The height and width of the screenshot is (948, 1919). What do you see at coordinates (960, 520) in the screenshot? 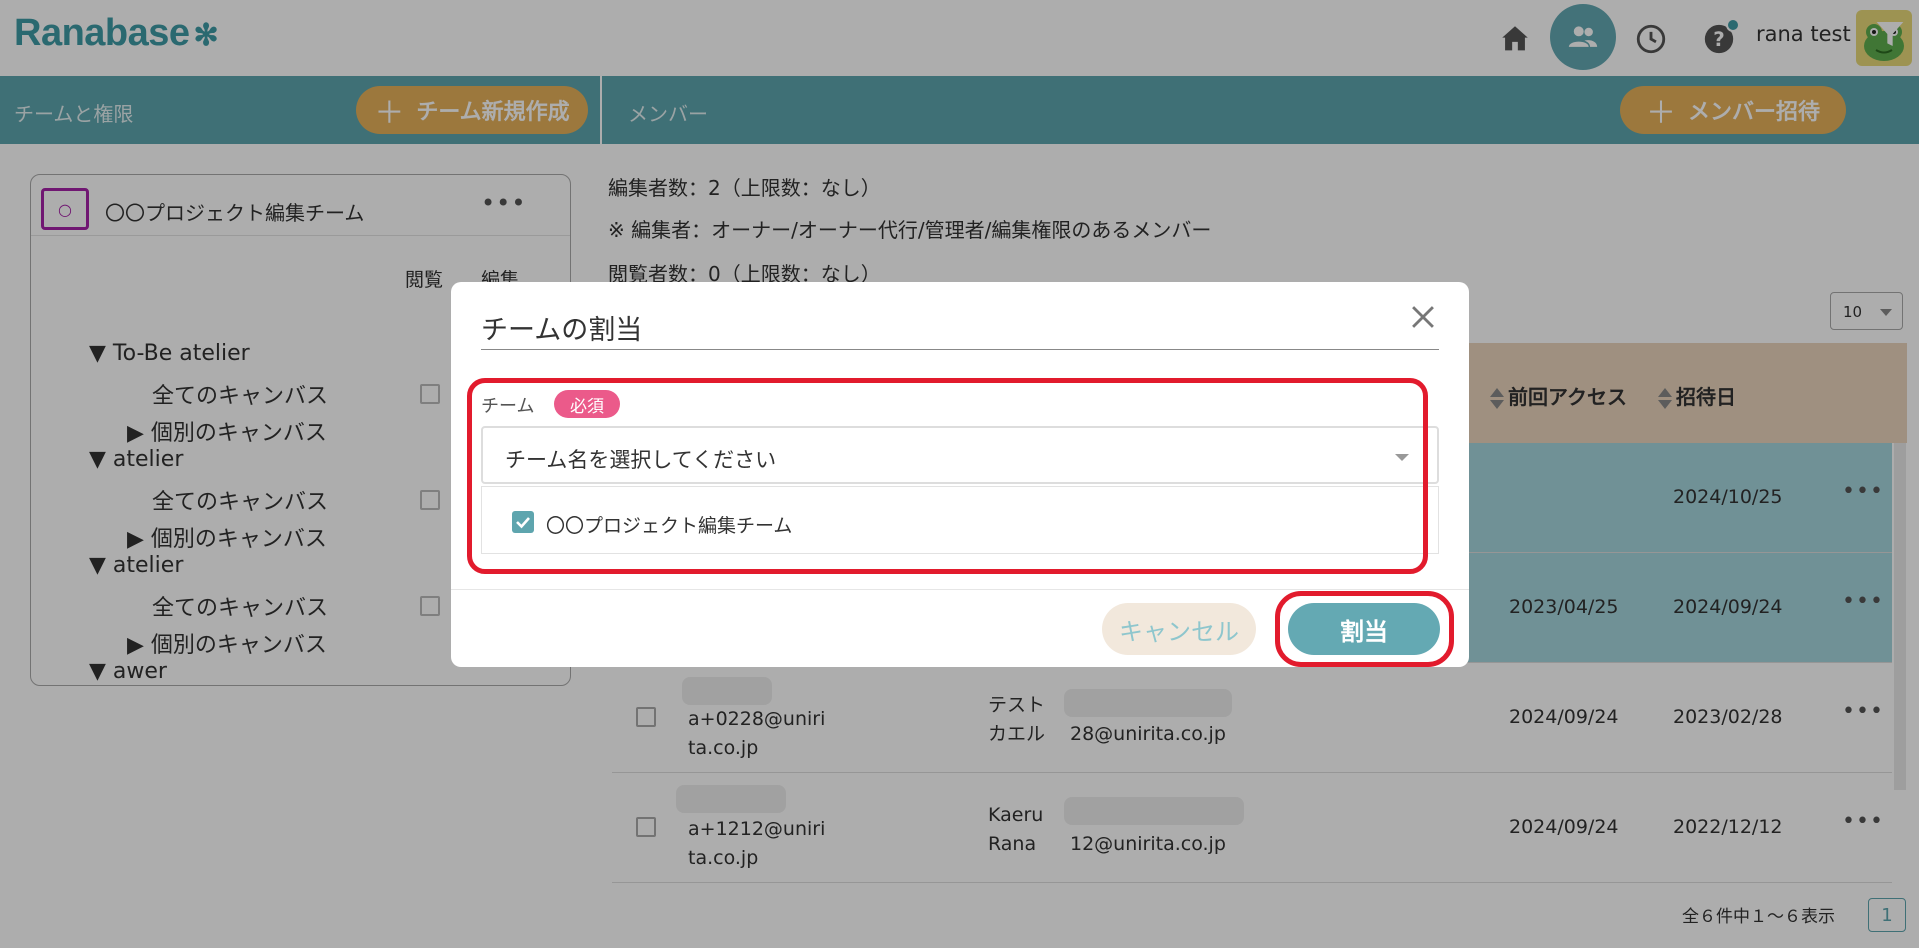
I see `team-option: 〇〇プロジェクト編集チーム` at bounding box center [960, 520].